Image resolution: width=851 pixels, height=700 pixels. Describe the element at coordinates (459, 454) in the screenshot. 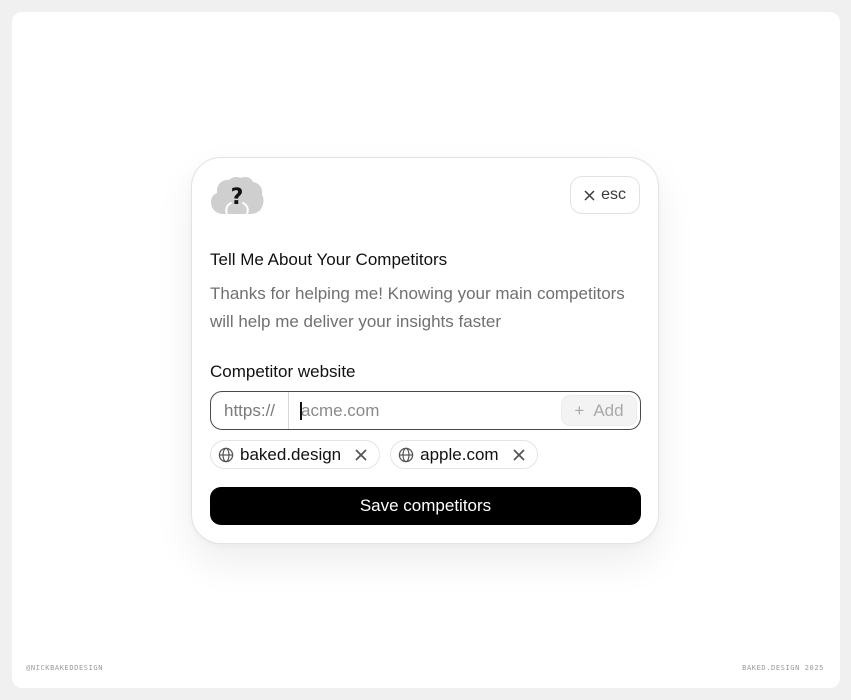

I see `competitor-chip-label: apple.com` at that location.